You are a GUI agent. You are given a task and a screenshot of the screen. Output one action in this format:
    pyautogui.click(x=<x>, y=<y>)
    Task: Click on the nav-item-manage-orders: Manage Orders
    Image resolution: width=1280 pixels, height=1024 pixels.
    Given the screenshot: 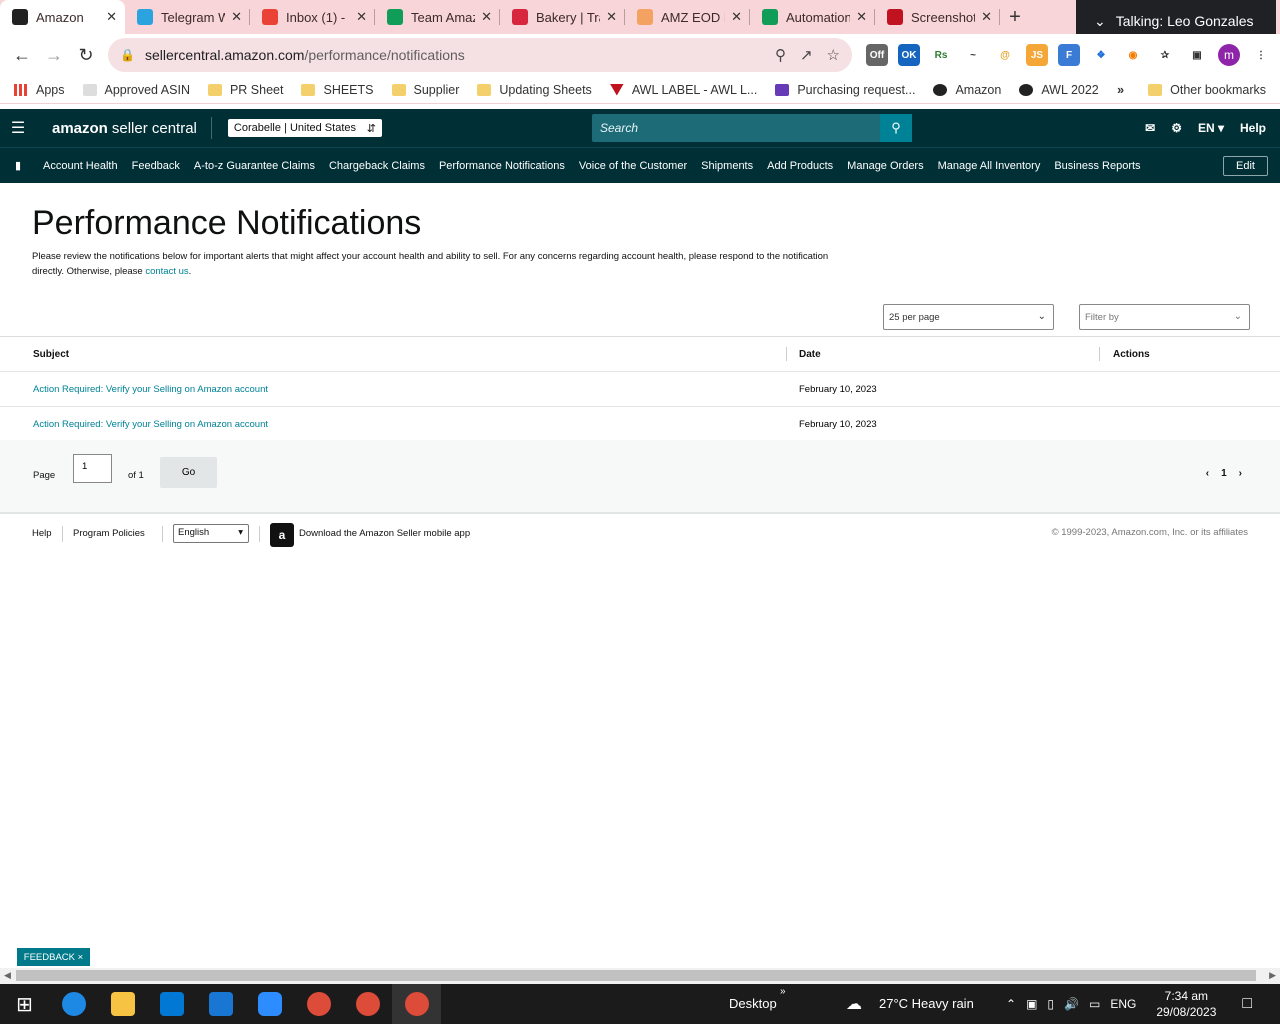 What is the action you would take?
    pyautogui.click(x=885, y=166)
    